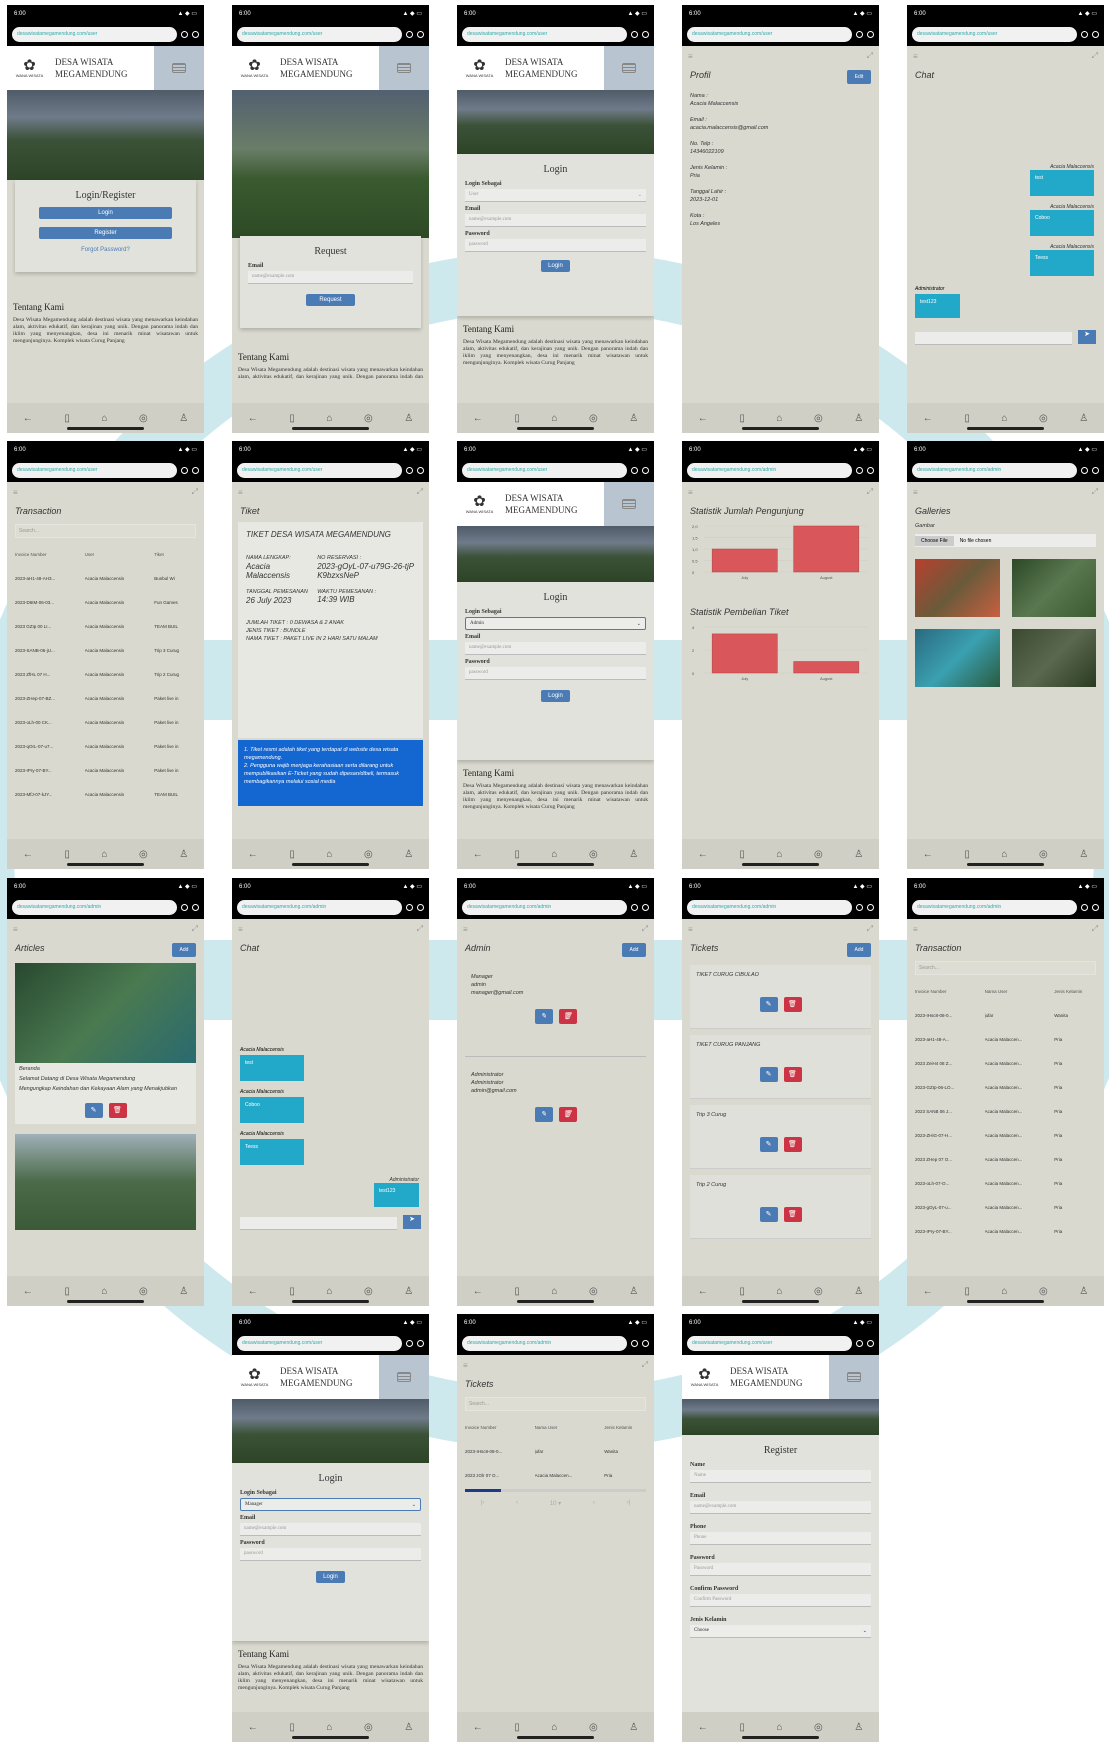 Image resolution: width=1109 pixels, height=1745 pixels. What do you see at coordinates (555, 1490) in the screenshot?
I see `scrollbar` at bounding box center [555, 1490].